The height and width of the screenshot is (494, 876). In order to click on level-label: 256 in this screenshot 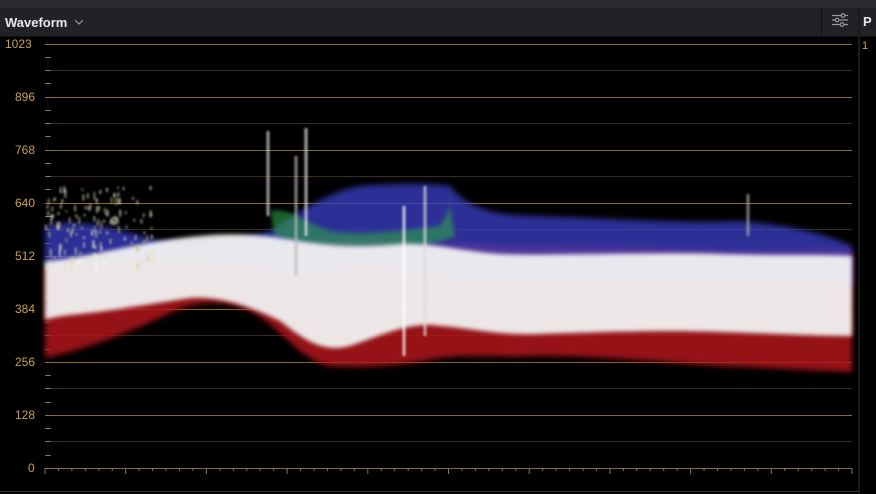, I will do `click(25, 362)`.